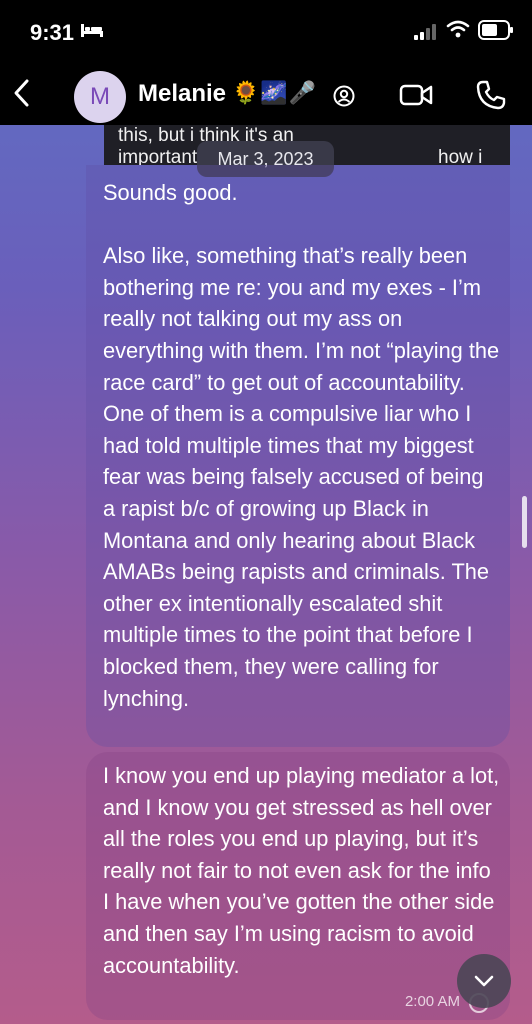 Image resolution: width=532 pixels, height=1024 pixels. I want to click on video-call-icon, so click(416, 95).